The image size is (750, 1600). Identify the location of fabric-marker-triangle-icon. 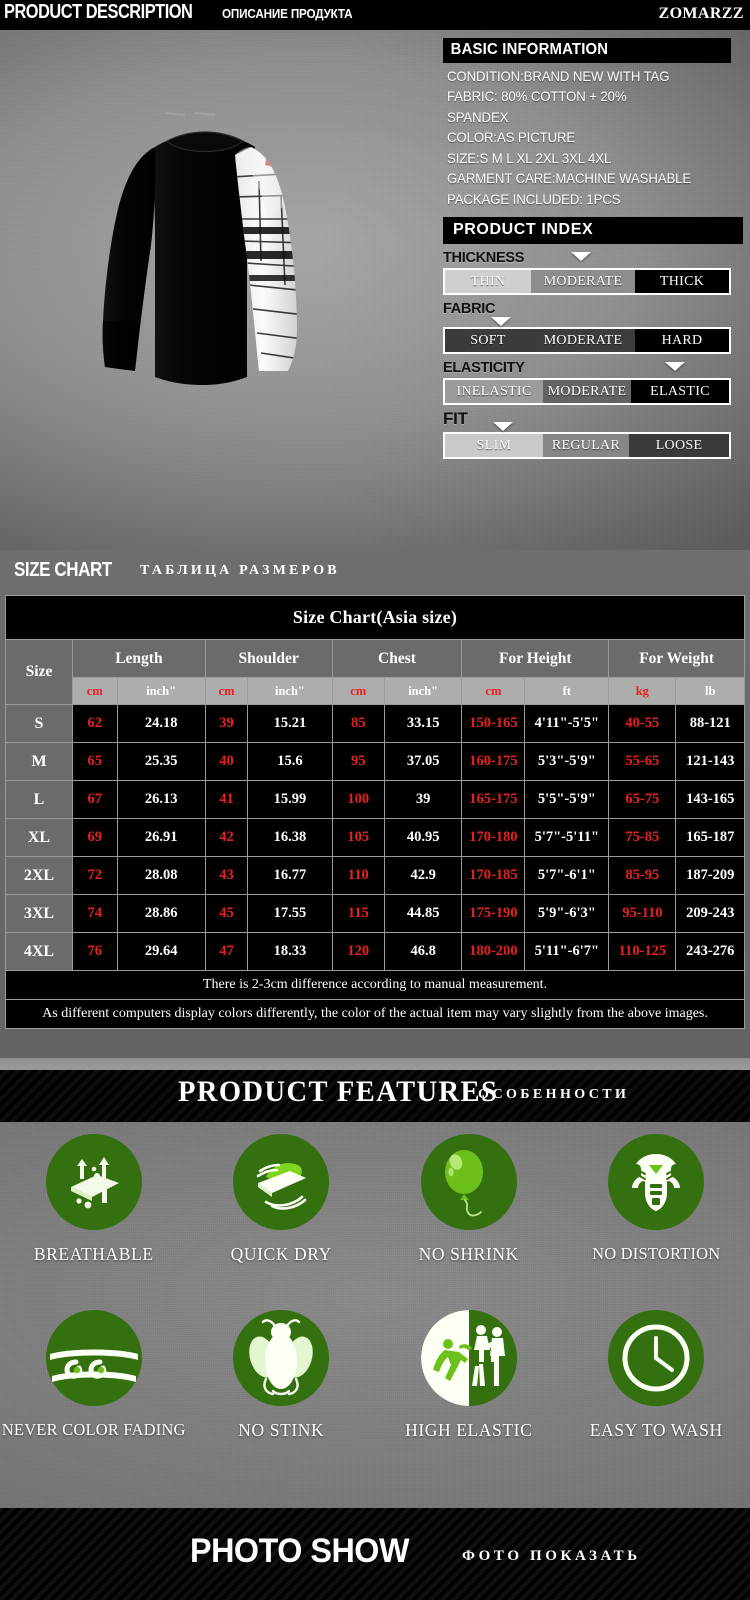
(501, 322).